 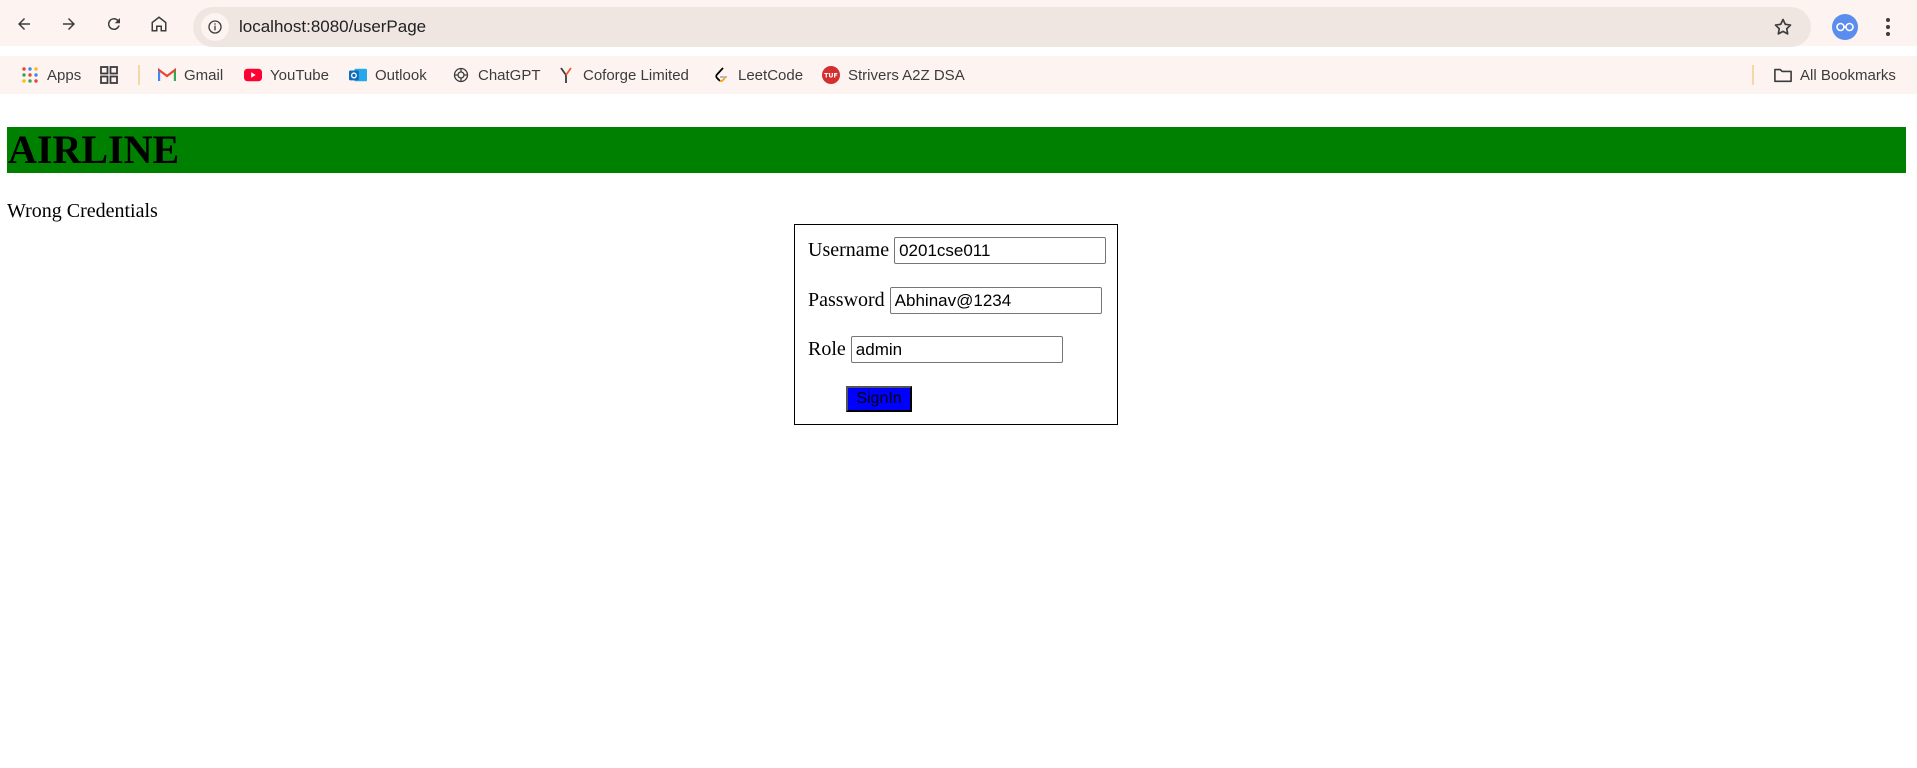 What do you see at coordinates (167, 75) in the screenshot?
I see `gmail-icon` at bounding box center [167, 75].